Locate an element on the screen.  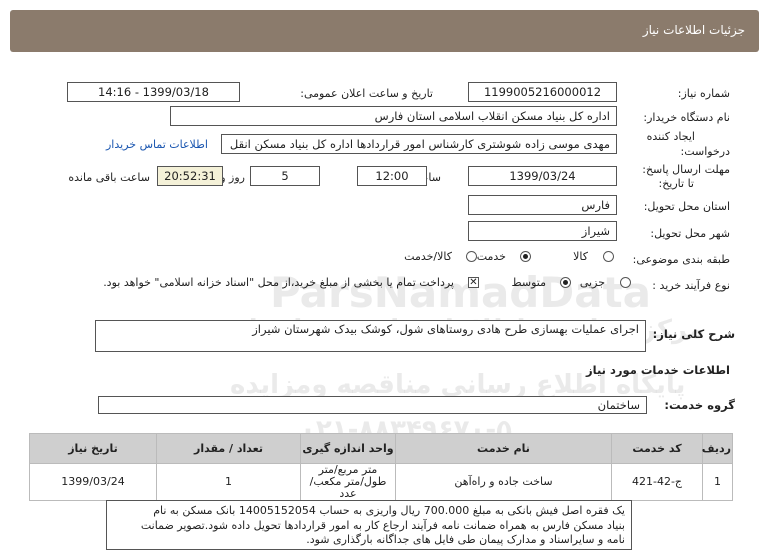
process-option-minor: جزیی is located at coordinates (592, 282).